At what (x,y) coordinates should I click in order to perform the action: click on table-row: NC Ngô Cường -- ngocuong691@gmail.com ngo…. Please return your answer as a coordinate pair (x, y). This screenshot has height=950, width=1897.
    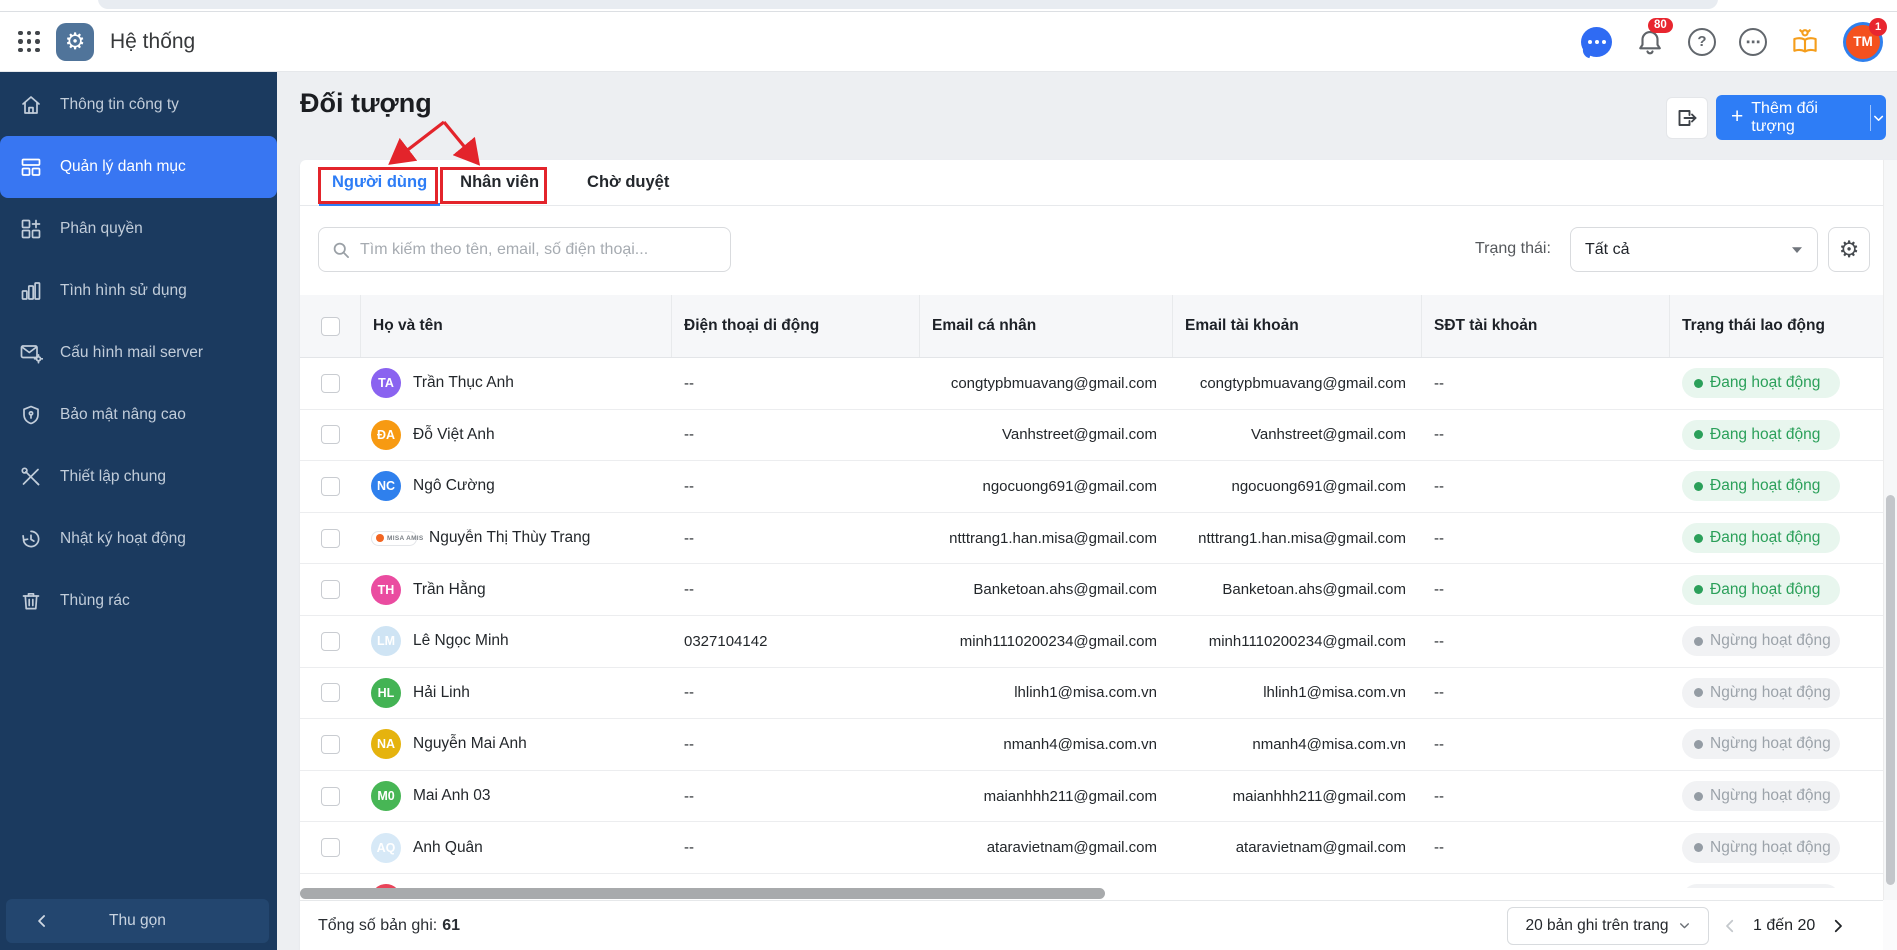
    Looking at the image, I should click on (1098, 487).